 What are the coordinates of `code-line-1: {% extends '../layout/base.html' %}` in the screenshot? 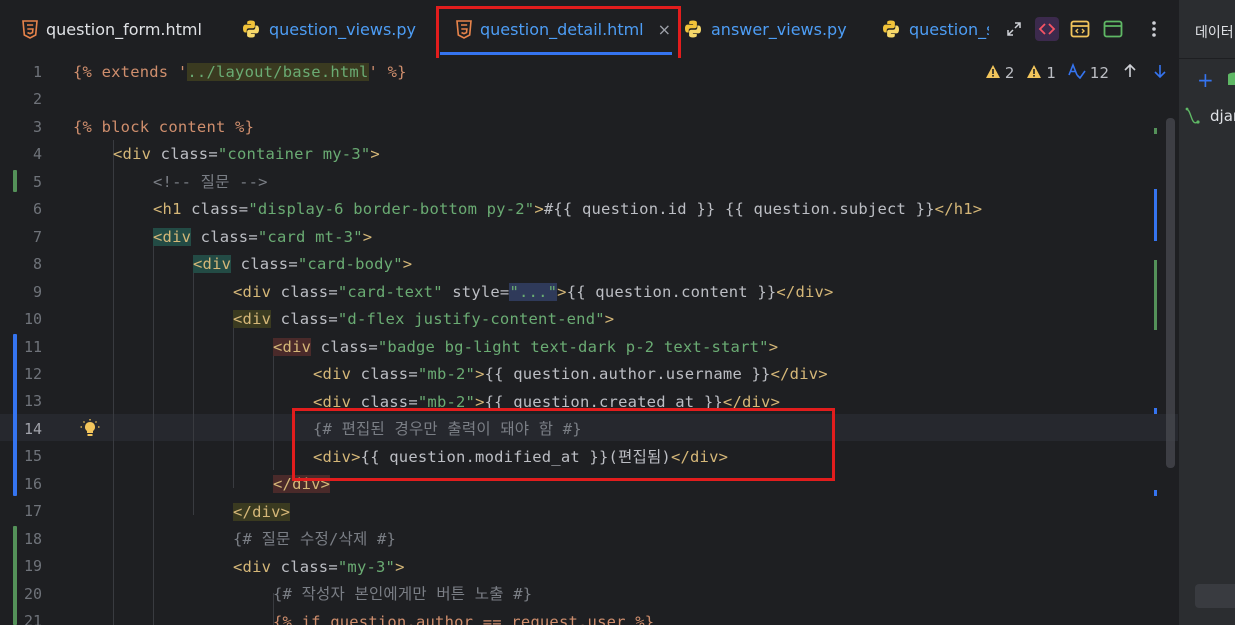 It's located at (240, 72).